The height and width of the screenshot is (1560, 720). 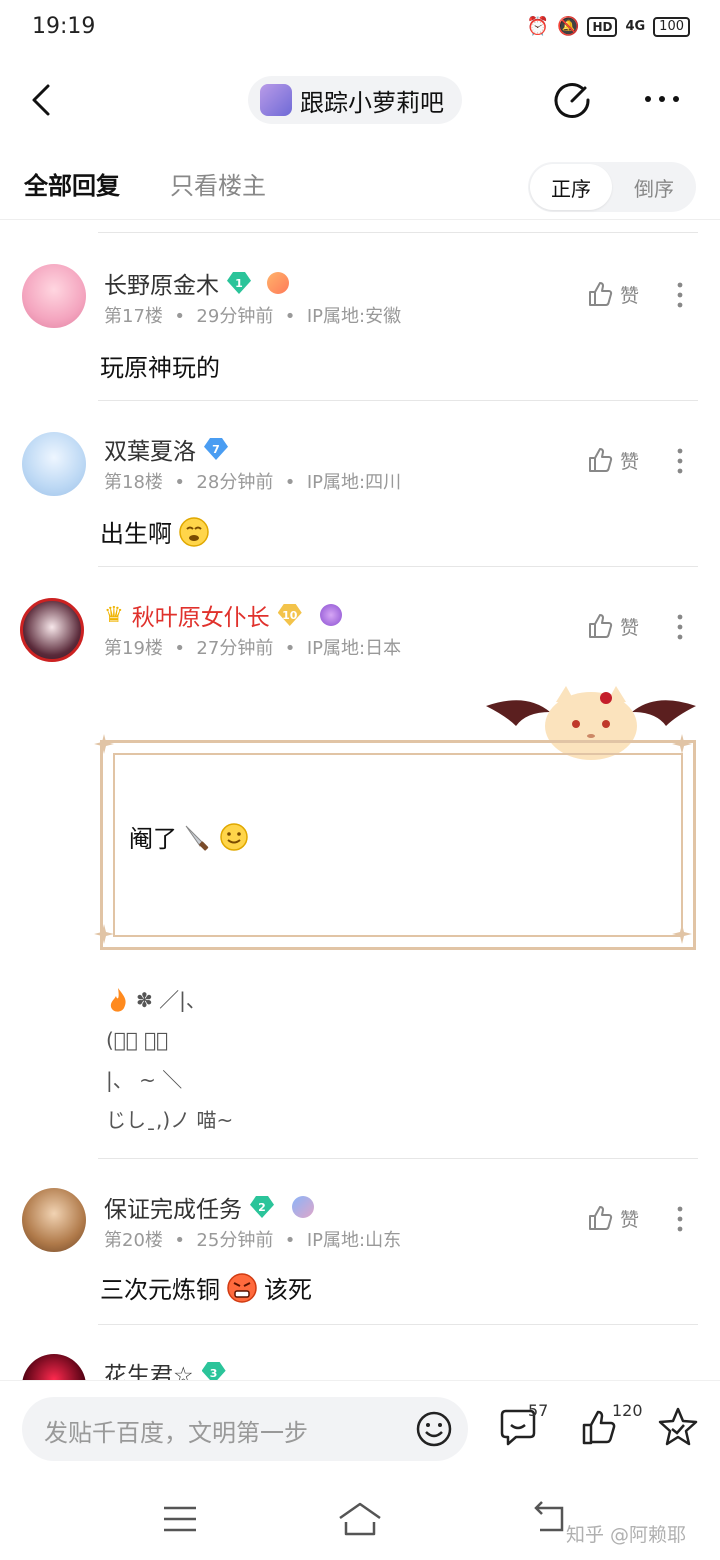 I want to click on post-content-text: 三次元炼铜, so click(x=160, y=1290).